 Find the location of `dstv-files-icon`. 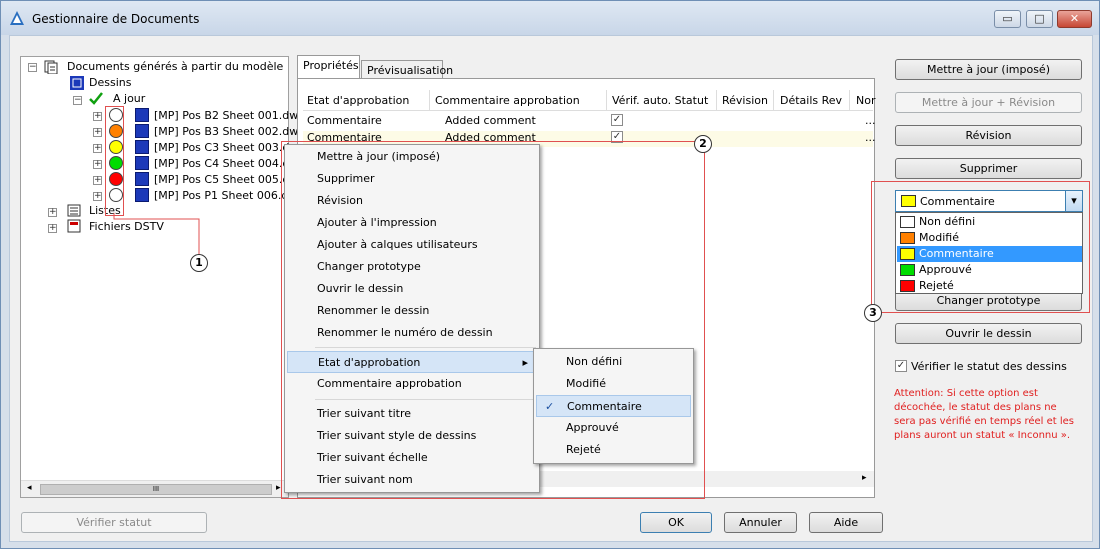

dstv-files-icon is located at coordinates (74, 226).